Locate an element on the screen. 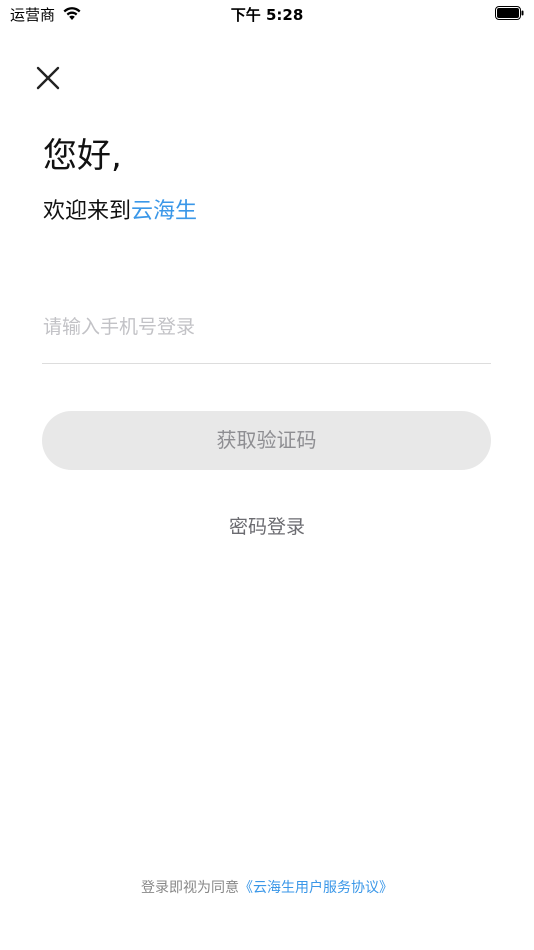 The height and width of the screenshot is (950, 534). status-bar: 运营商 下午 5:28 is located at coordinates (267, 15).